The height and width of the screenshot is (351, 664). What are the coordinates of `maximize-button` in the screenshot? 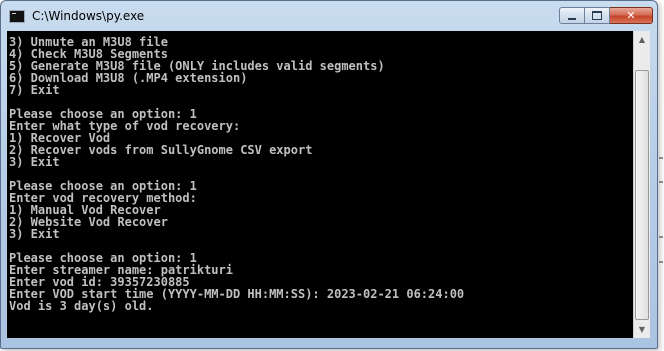 It's located at (597, 15).